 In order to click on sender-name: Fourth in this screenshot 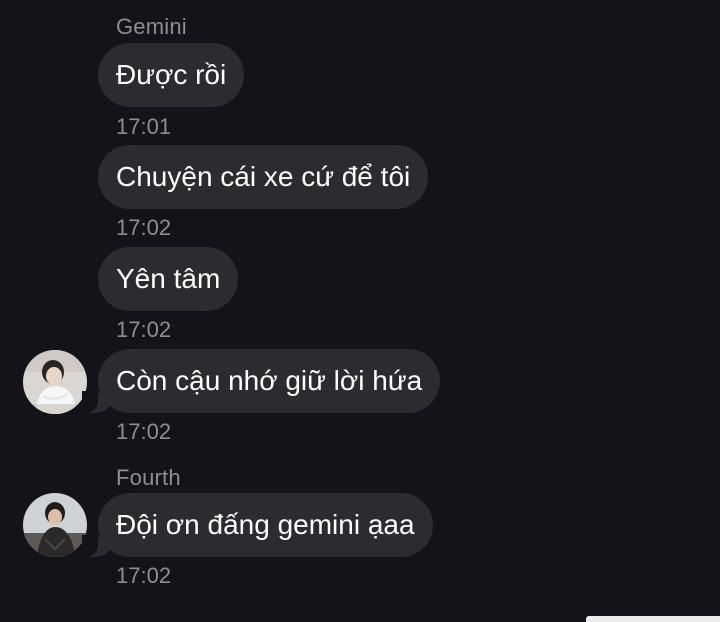, I will do `click(148, 477)`.